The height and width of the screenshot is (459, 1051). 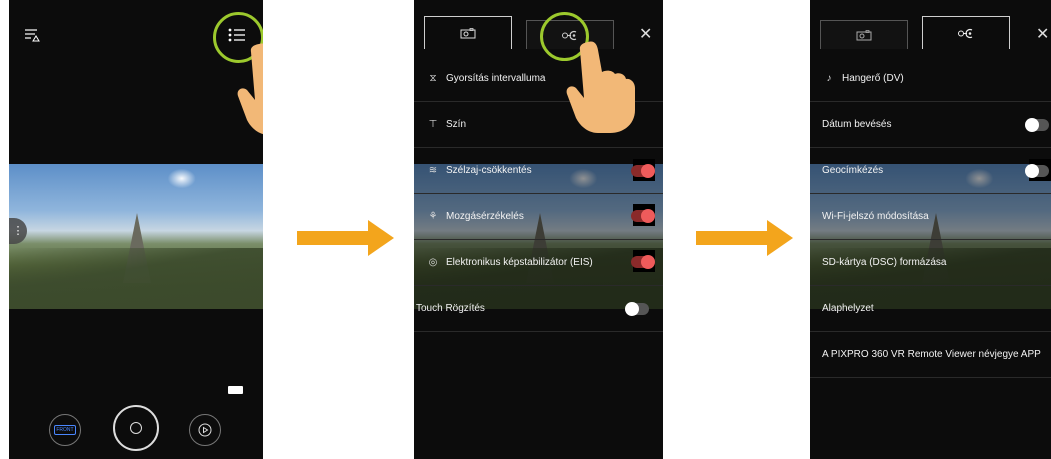 I want to click on front-label: FRONT, so click(x=65, y=430).